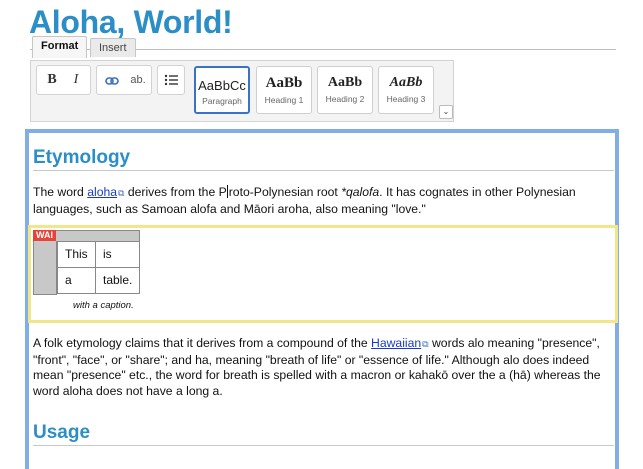  Describe the element at coordinates (323, 48) in the screenshot. I see `toolbar-tabs: Format Insert` at that location.